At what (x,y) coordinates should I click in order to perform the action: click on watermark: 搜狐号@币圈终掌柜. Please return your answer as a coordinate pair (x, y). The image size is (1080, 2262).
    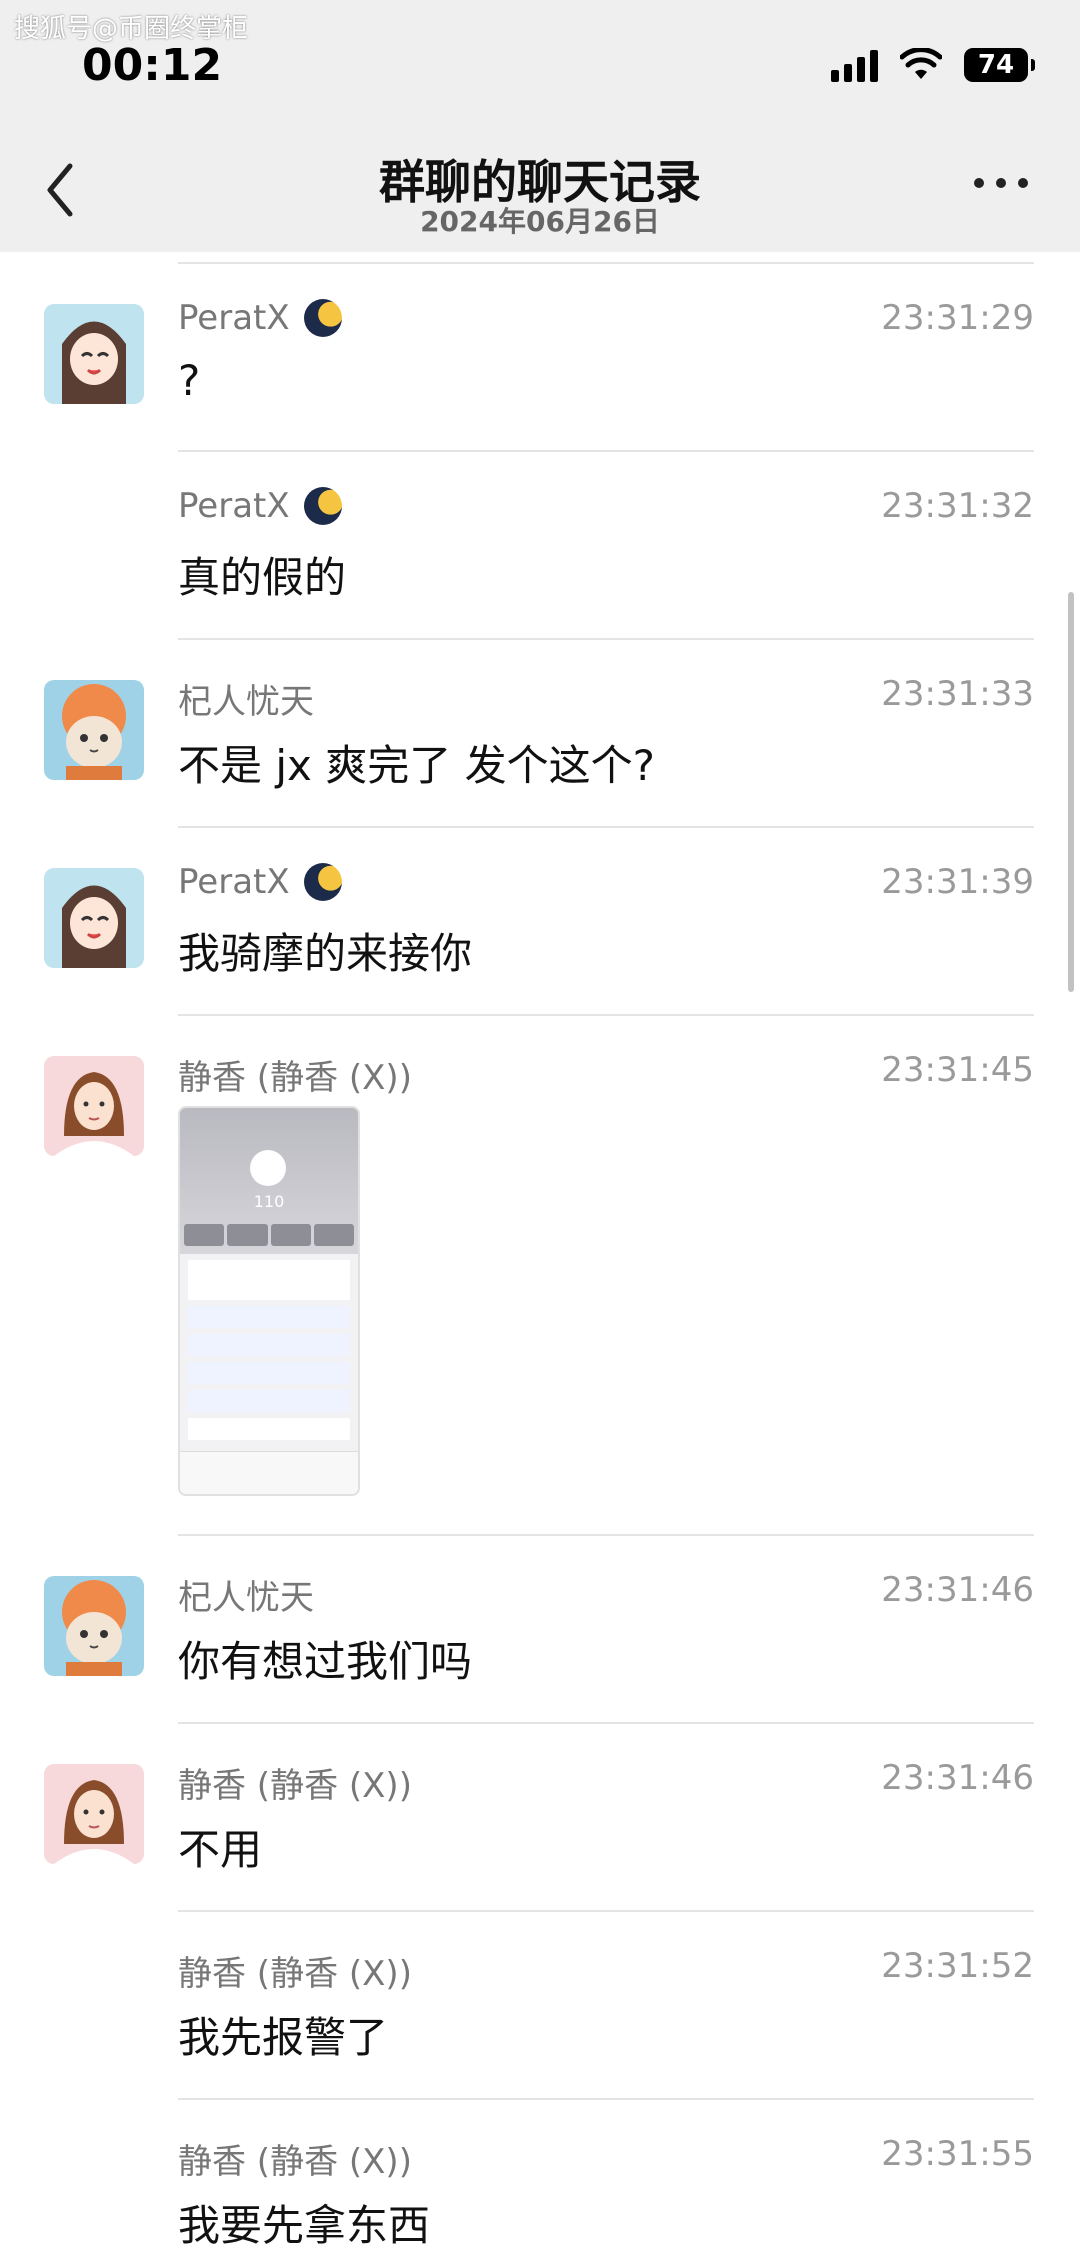
    Looking at the image, I should click on (131, 29).